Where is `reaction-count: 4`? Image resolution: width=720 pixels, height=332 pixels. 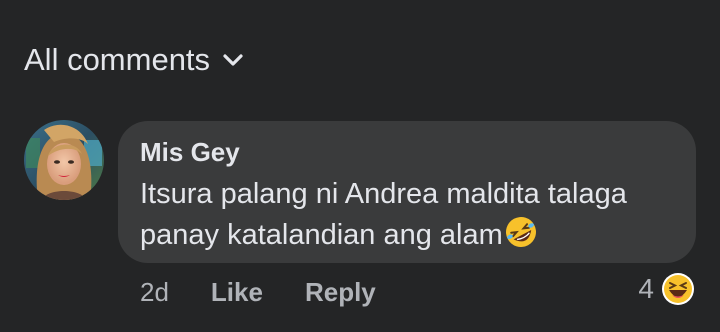 reaction-count: 4 is located at coordinates (646, 288).